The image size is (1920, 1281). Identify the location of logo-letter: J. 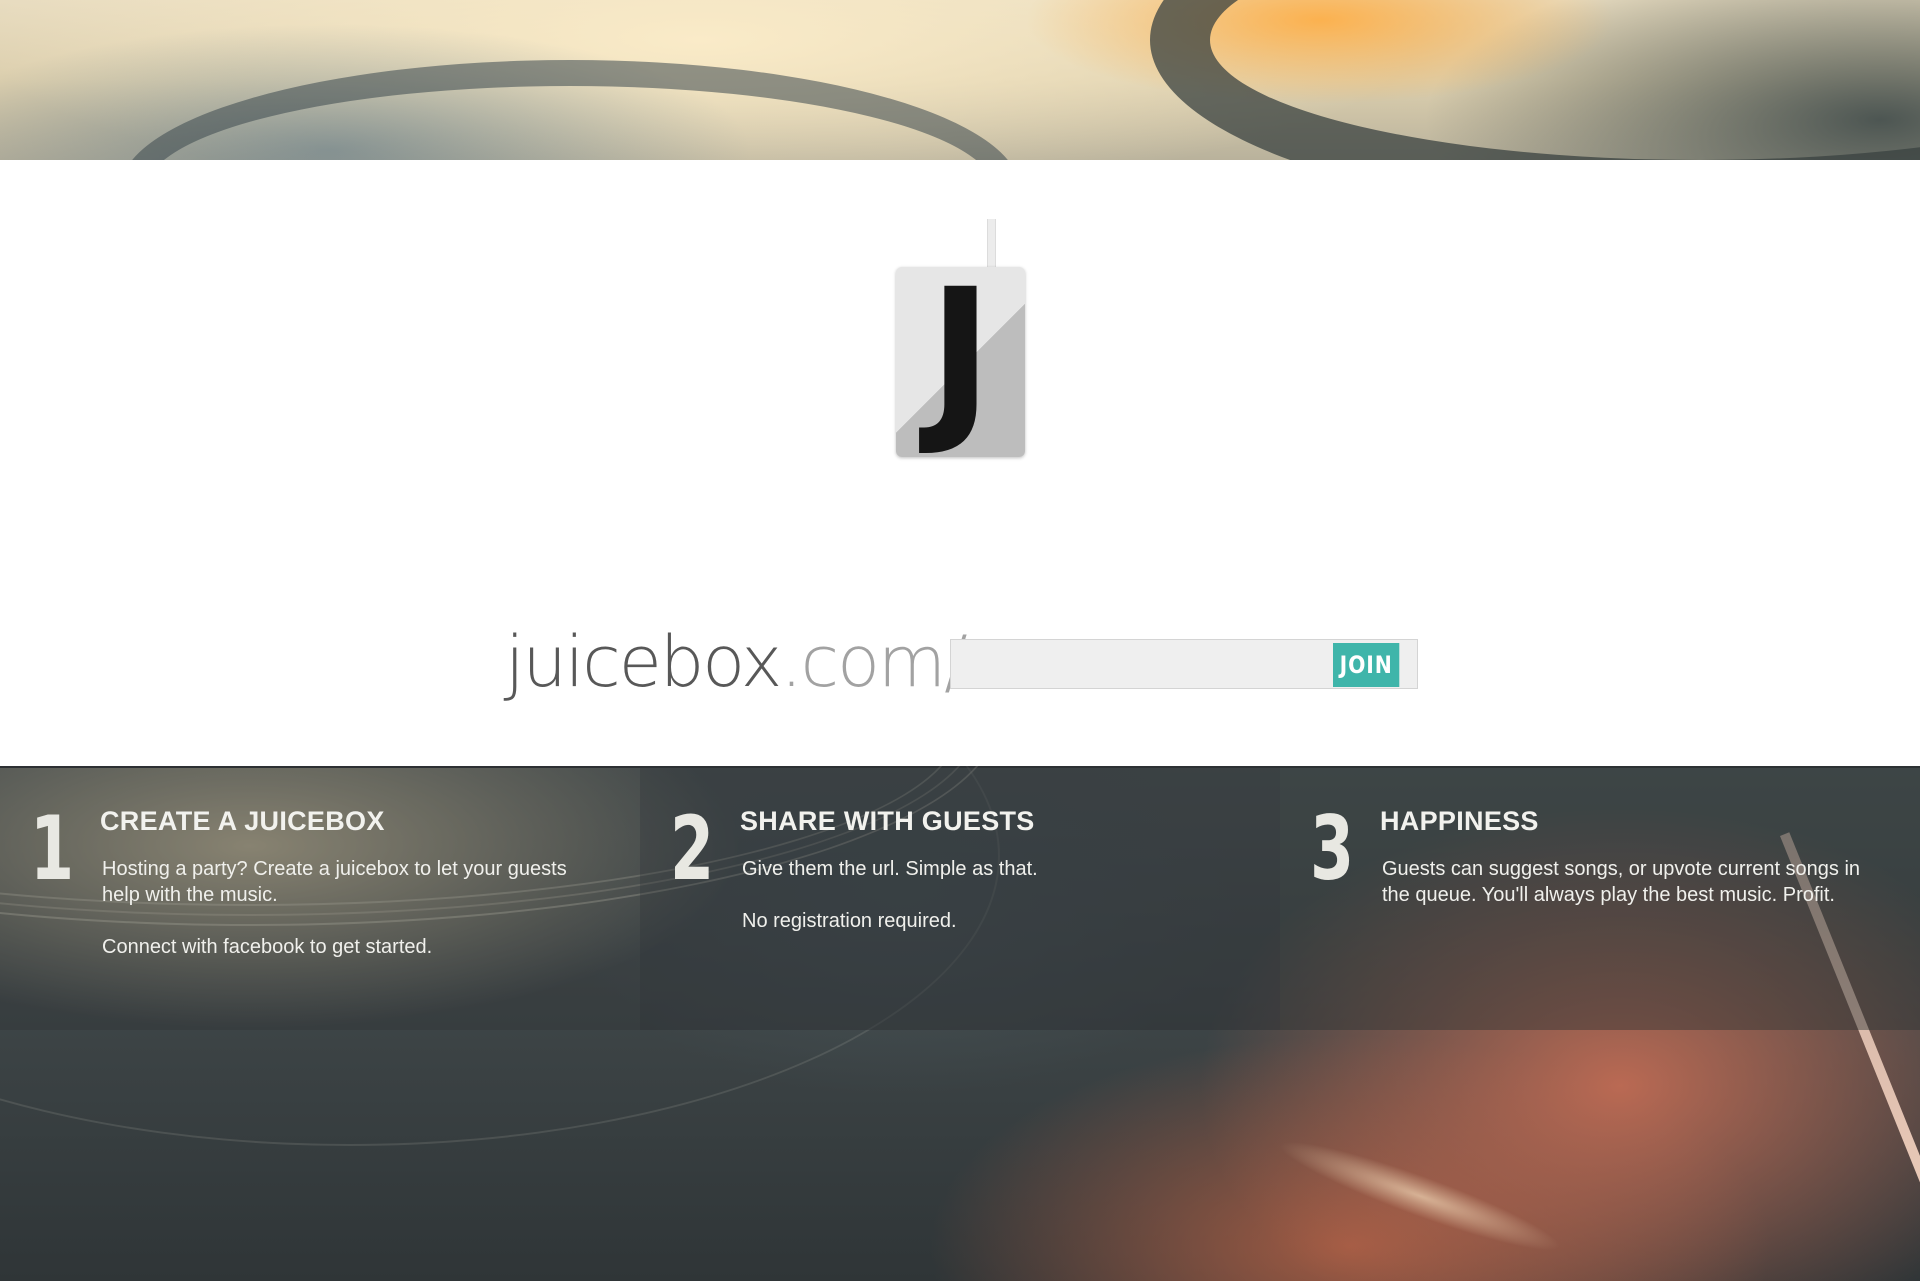
(960, 362).